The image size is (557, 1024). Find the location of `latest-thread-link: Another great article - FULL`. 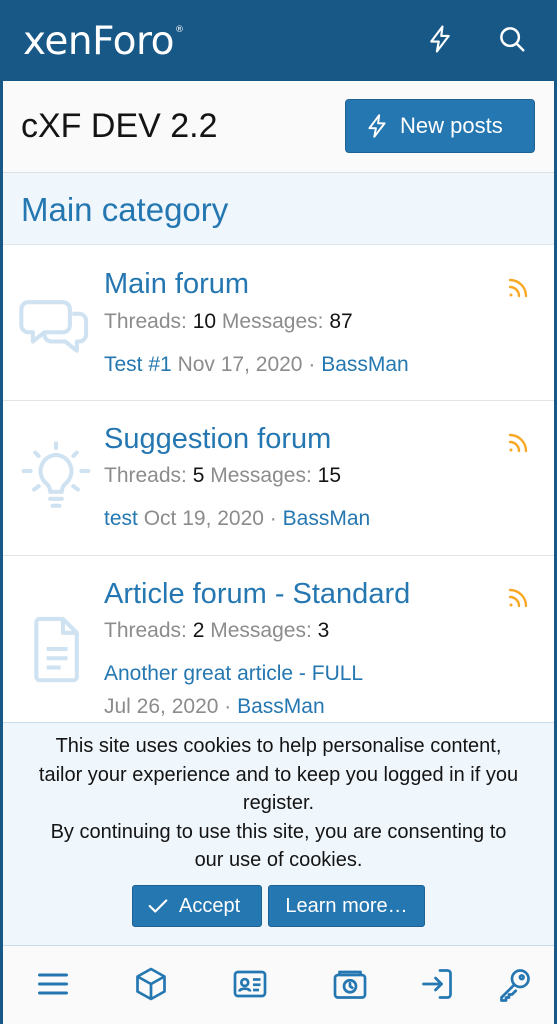

latest-thread-link: Another great article - FULL is located at coordinates (233, 673).